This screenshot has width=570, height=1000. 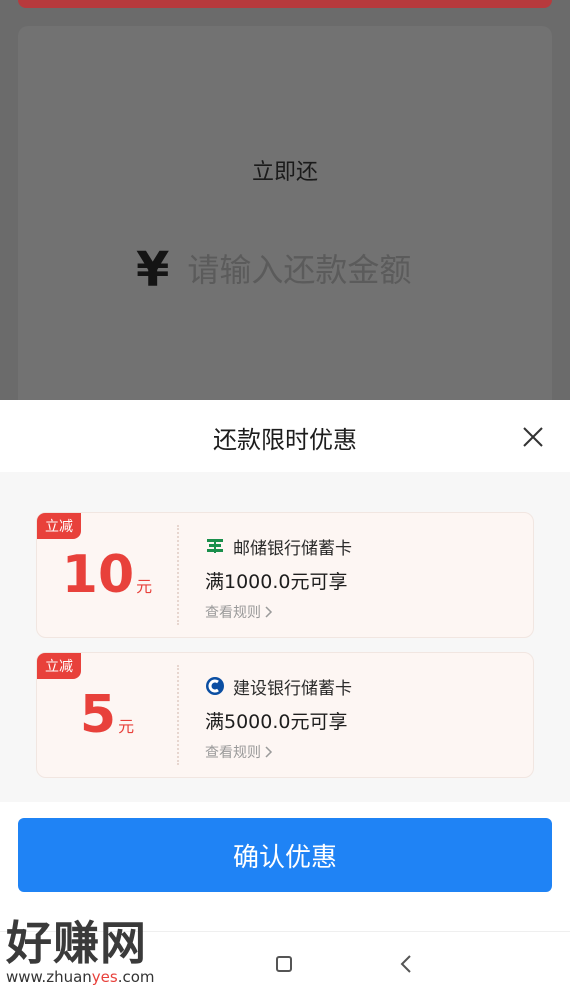 What do you see at coordinates (292, 548) in the screenshot?
I see `bank-name: 邮储银行储蓄卡` at bounding box center [292, 548].